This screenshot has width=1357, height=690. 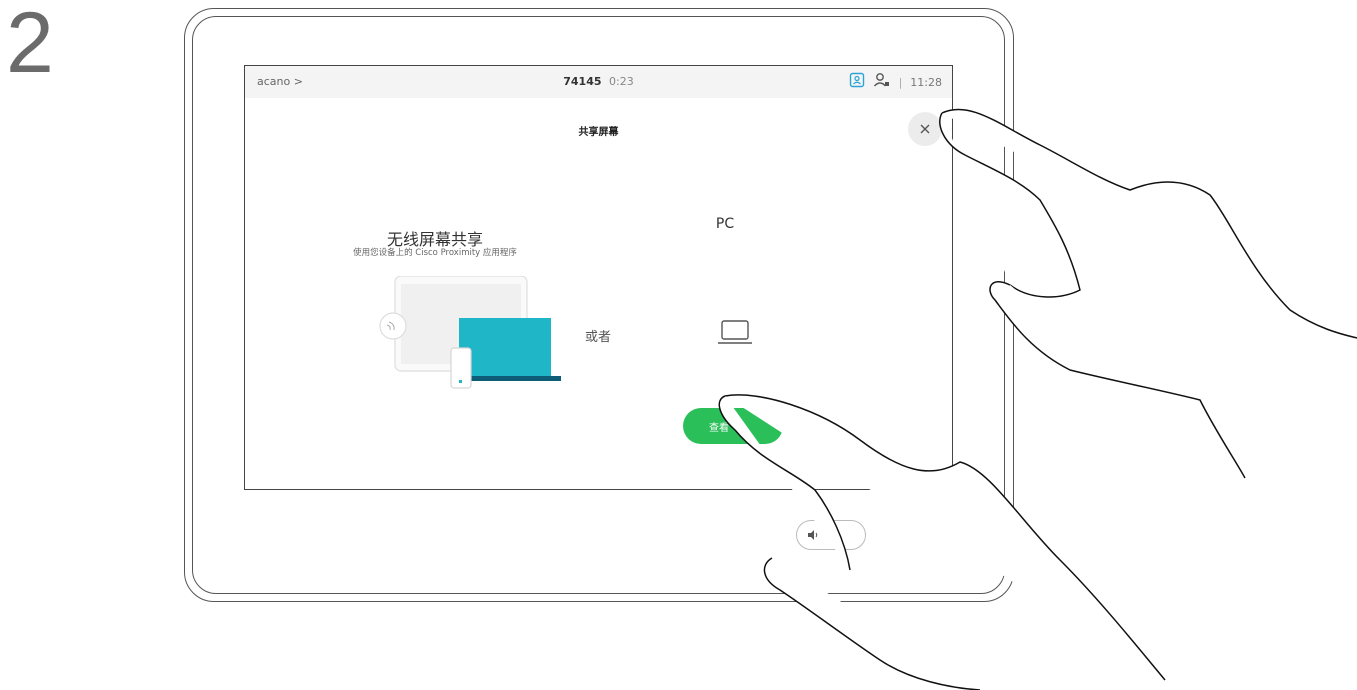 What do you see at coordinates (621, 81) in the screenshot?
I see `call-duration: 0:23` at bounding box center [621, 81].